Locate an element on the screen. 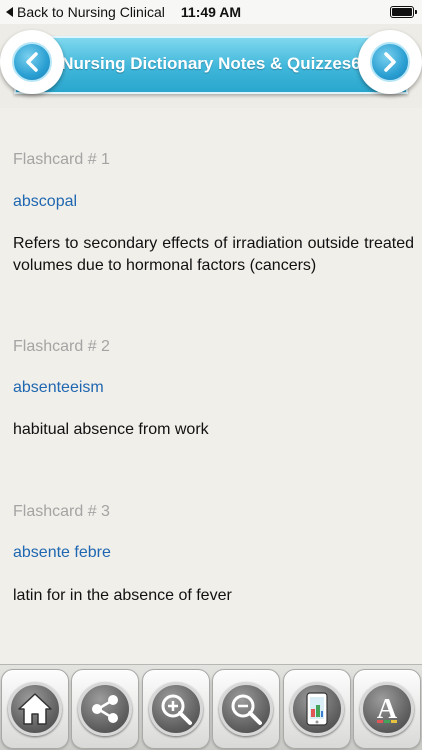 This screenshot has height=750, width=422. previous-button is located at coordinates (32, 62).